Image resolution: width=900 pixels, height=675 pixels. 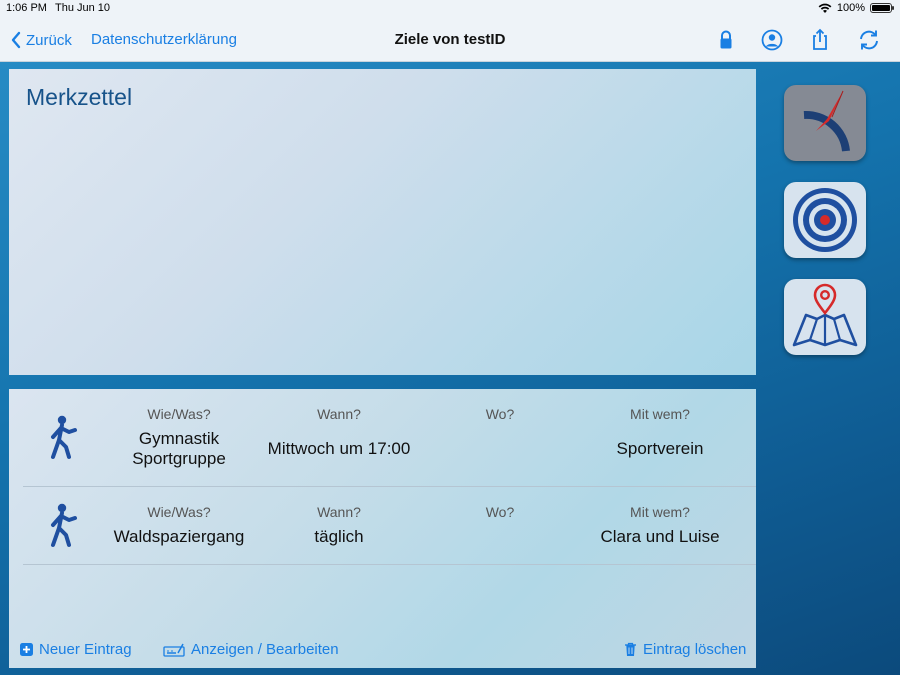 I want to click on how-cell: Wie/Was? Gymnastik Sportgruppe, so click(x=179, y=437).